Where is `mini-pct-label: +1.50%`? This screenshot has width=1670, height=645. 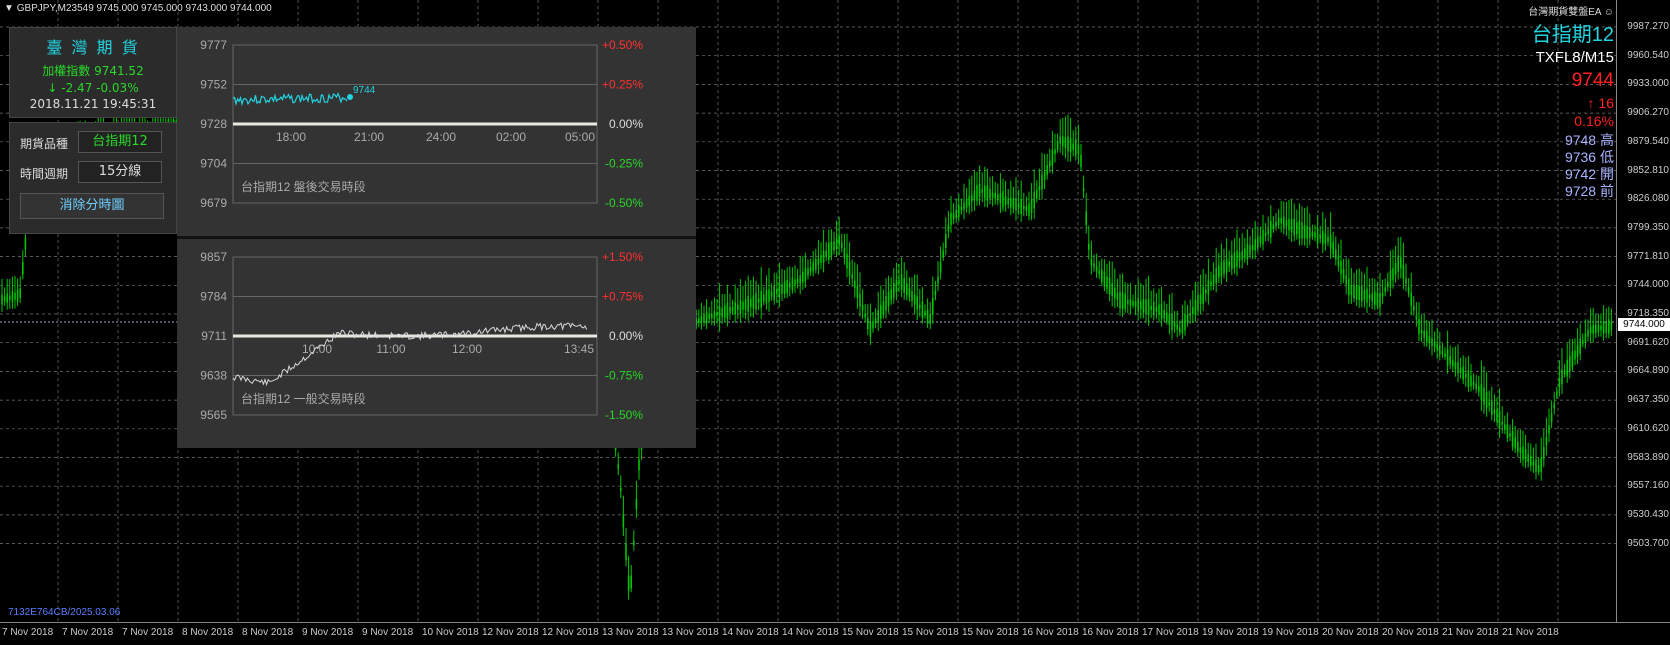 mini-pct-label: +1.50% is located at coordinates (622, 257).